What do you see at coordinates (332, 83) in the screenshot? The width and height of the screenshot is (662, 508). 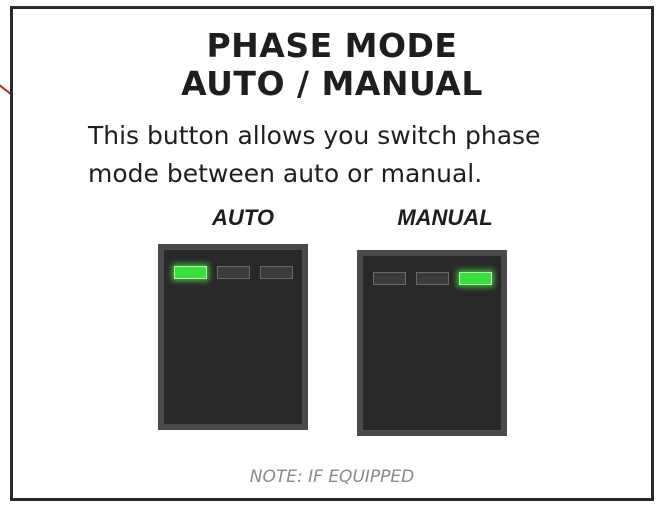 I see `title-line-2: AUTO / MANUAL` at bounding box center [332, 83].